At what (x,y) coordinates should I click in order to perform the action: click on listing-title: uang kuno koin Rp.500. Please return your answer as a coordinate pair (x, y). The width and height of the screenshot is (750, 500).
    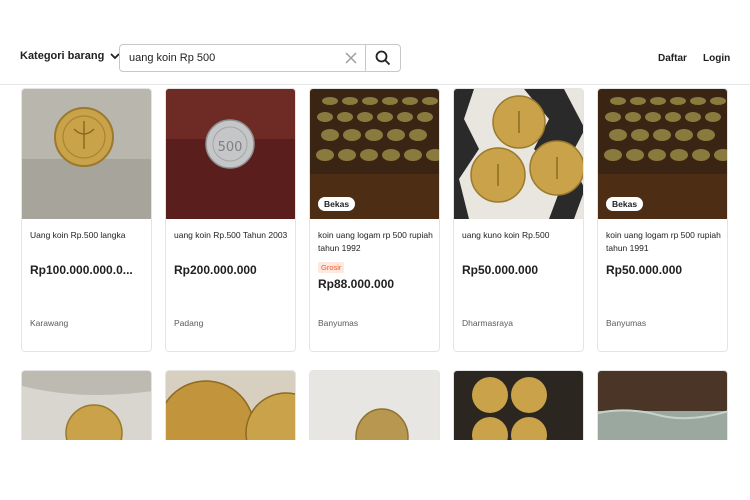
    Looking at the image, I should click on (520, 235).